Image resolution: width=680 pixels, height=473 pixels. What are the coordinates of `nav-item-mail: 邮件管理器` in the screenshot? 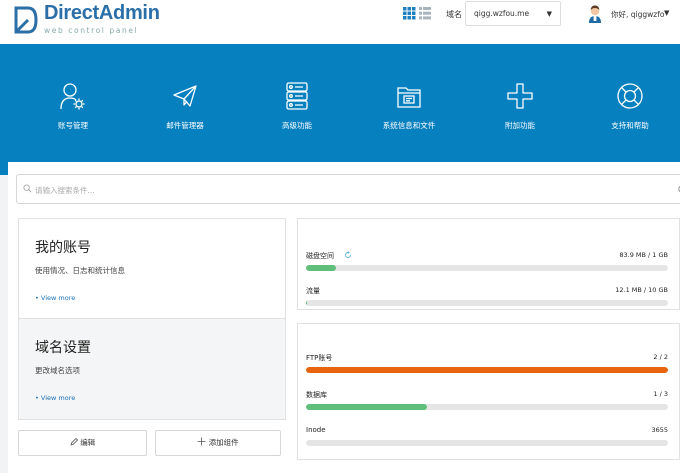 It's located at (185, 106).